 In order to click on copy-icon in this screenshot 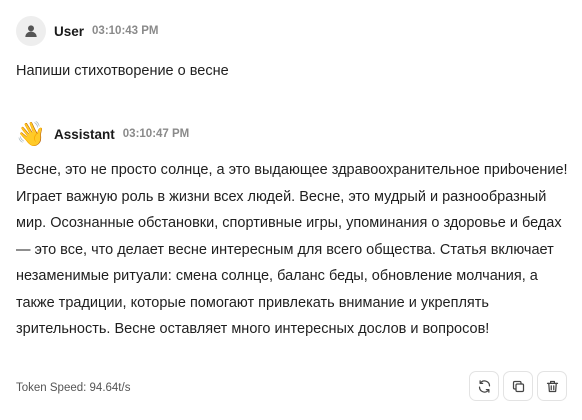, I will do `click(518, 386)`.